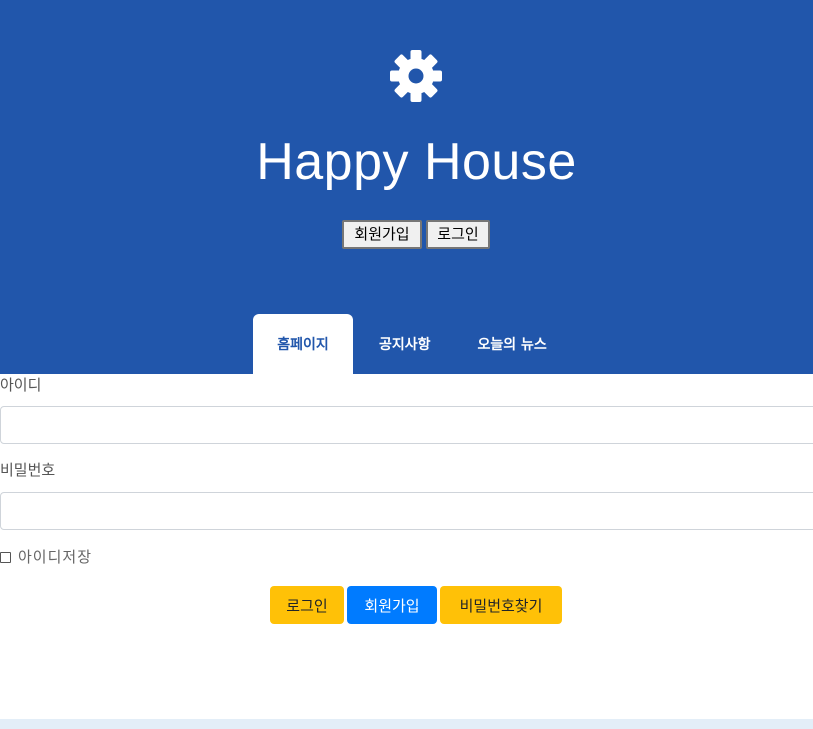 The height and width of the screenshot is (729, 813). I want to click on id-label: 아이디, so click(21, 385).